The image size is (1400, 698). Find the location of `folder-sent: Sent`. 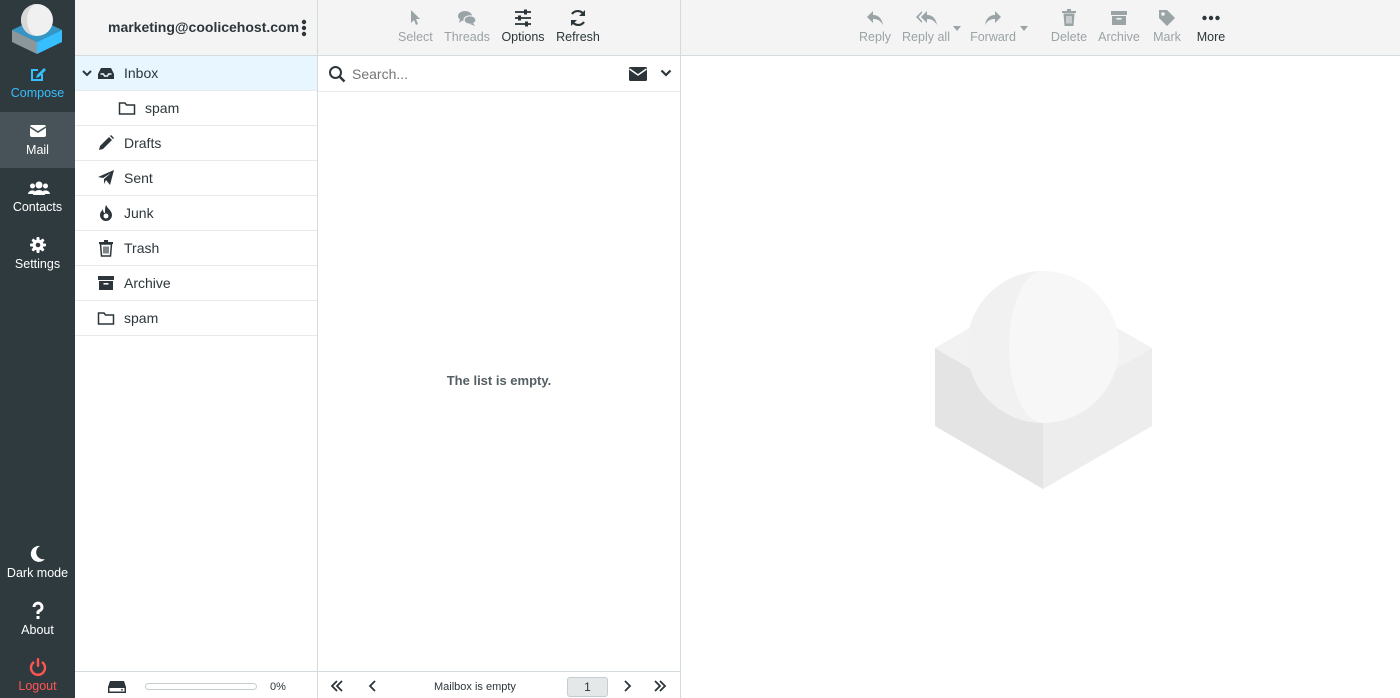

folder-sent: Sent is located at coordinates (196, 178).